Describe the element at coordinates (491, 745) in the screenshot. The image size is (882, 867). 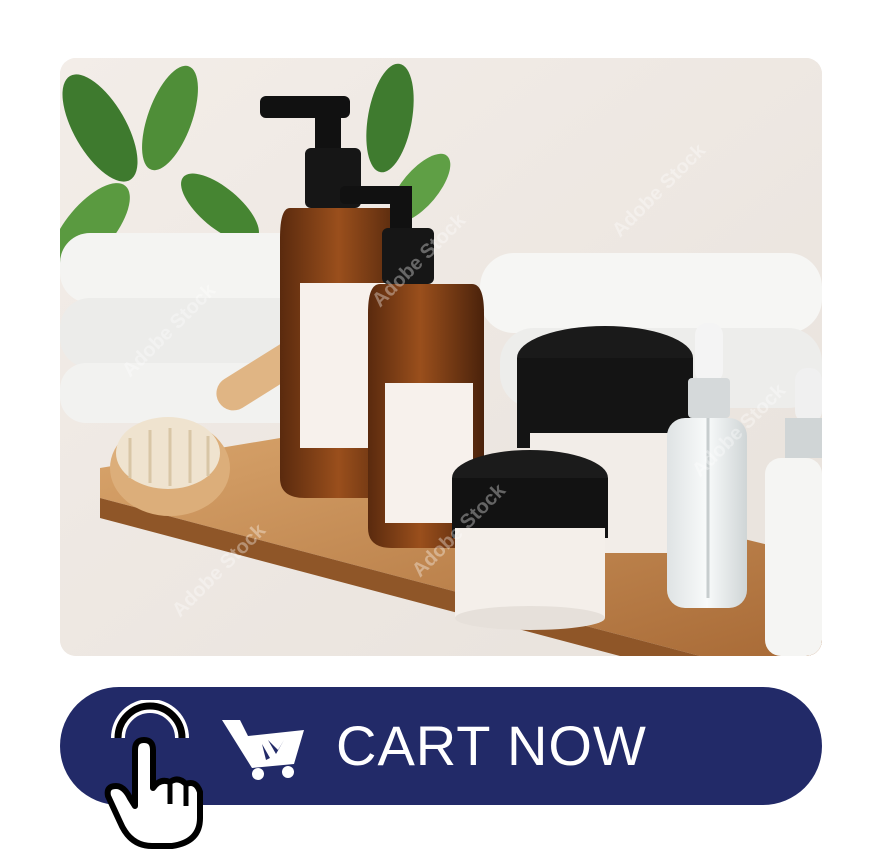
I see `cart-now-label: CART NOW` at that location.